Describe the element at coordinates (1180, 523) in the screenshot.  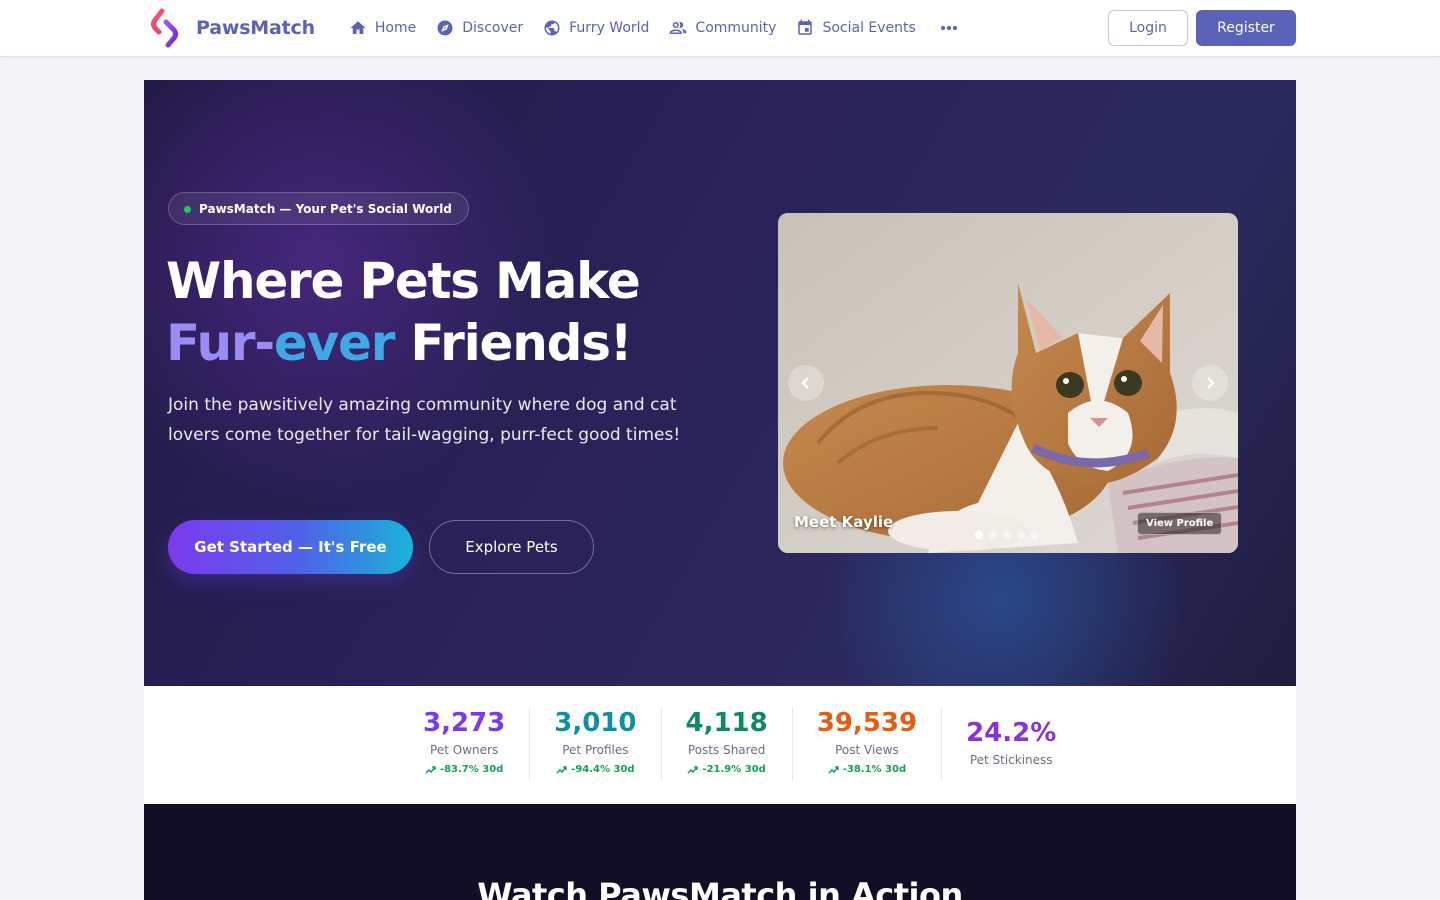
I see `view-profile-button: View Profile` at that location.